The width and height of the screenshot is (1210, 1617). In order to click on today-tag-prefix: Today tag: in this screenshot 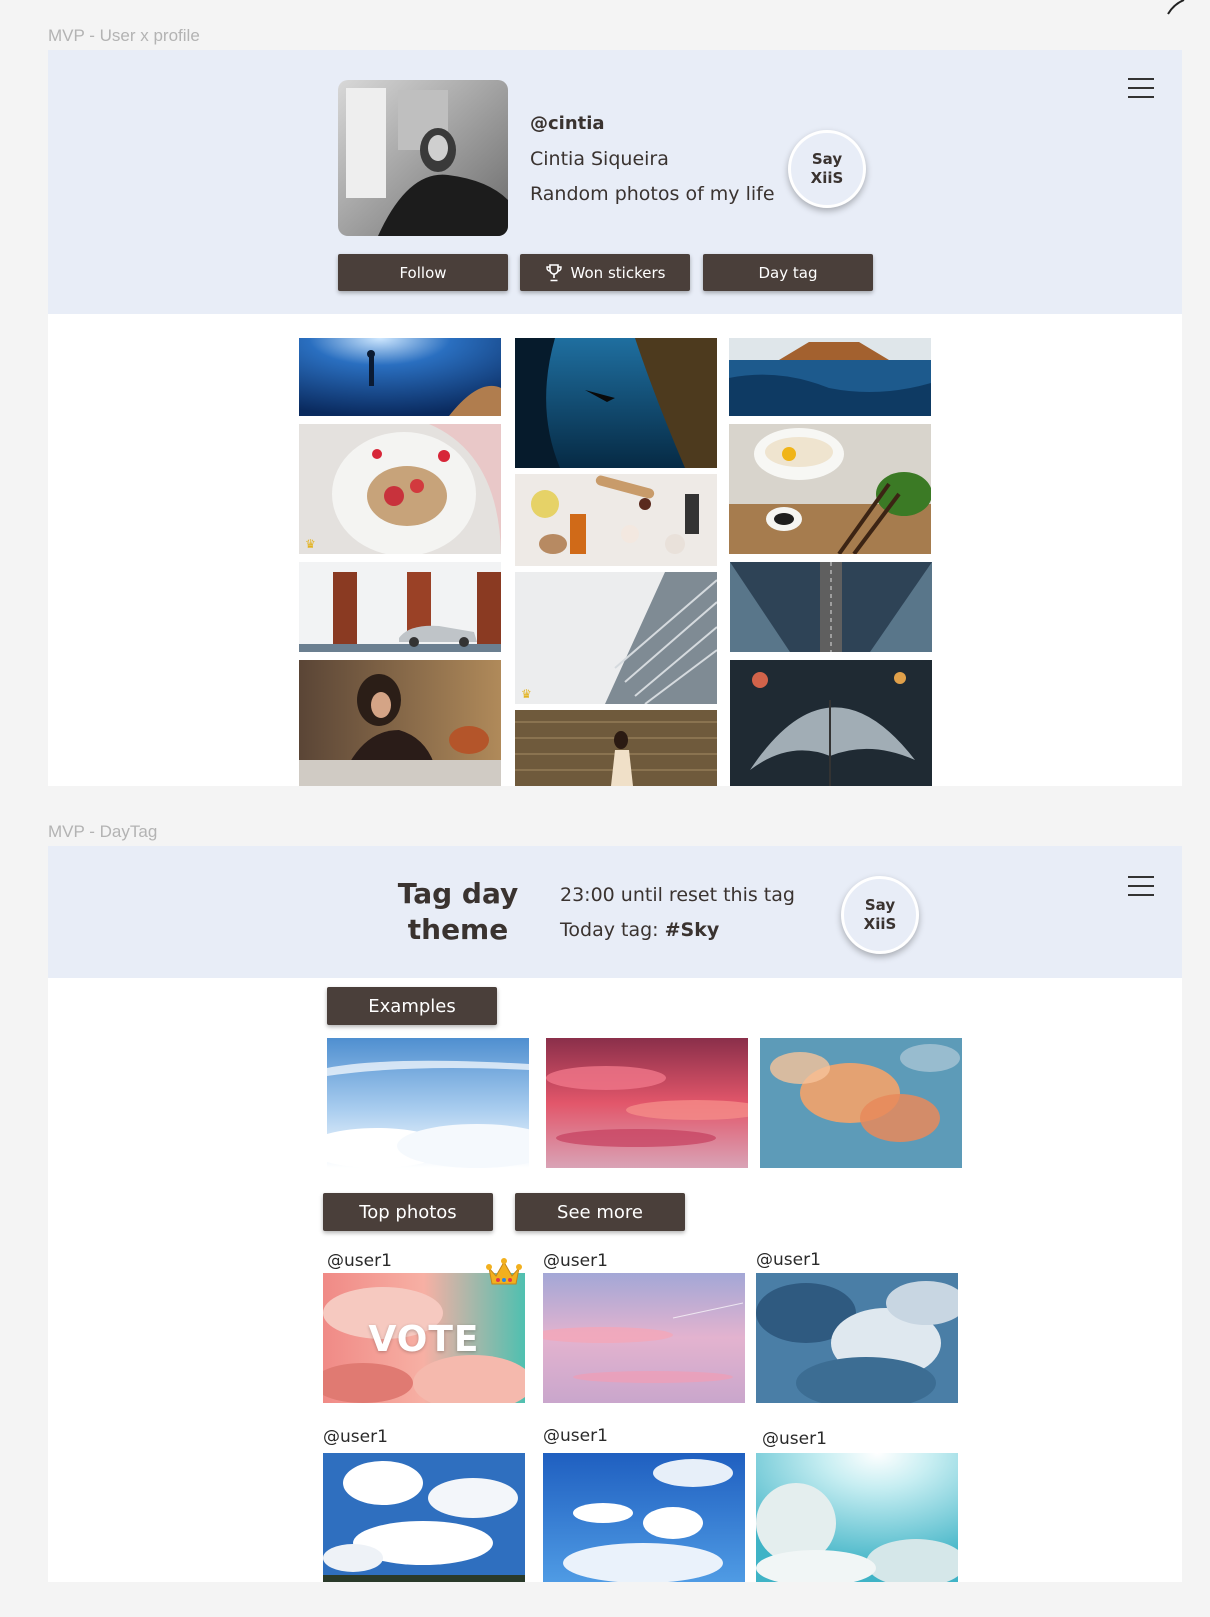, I will do `click(612, 930)`.